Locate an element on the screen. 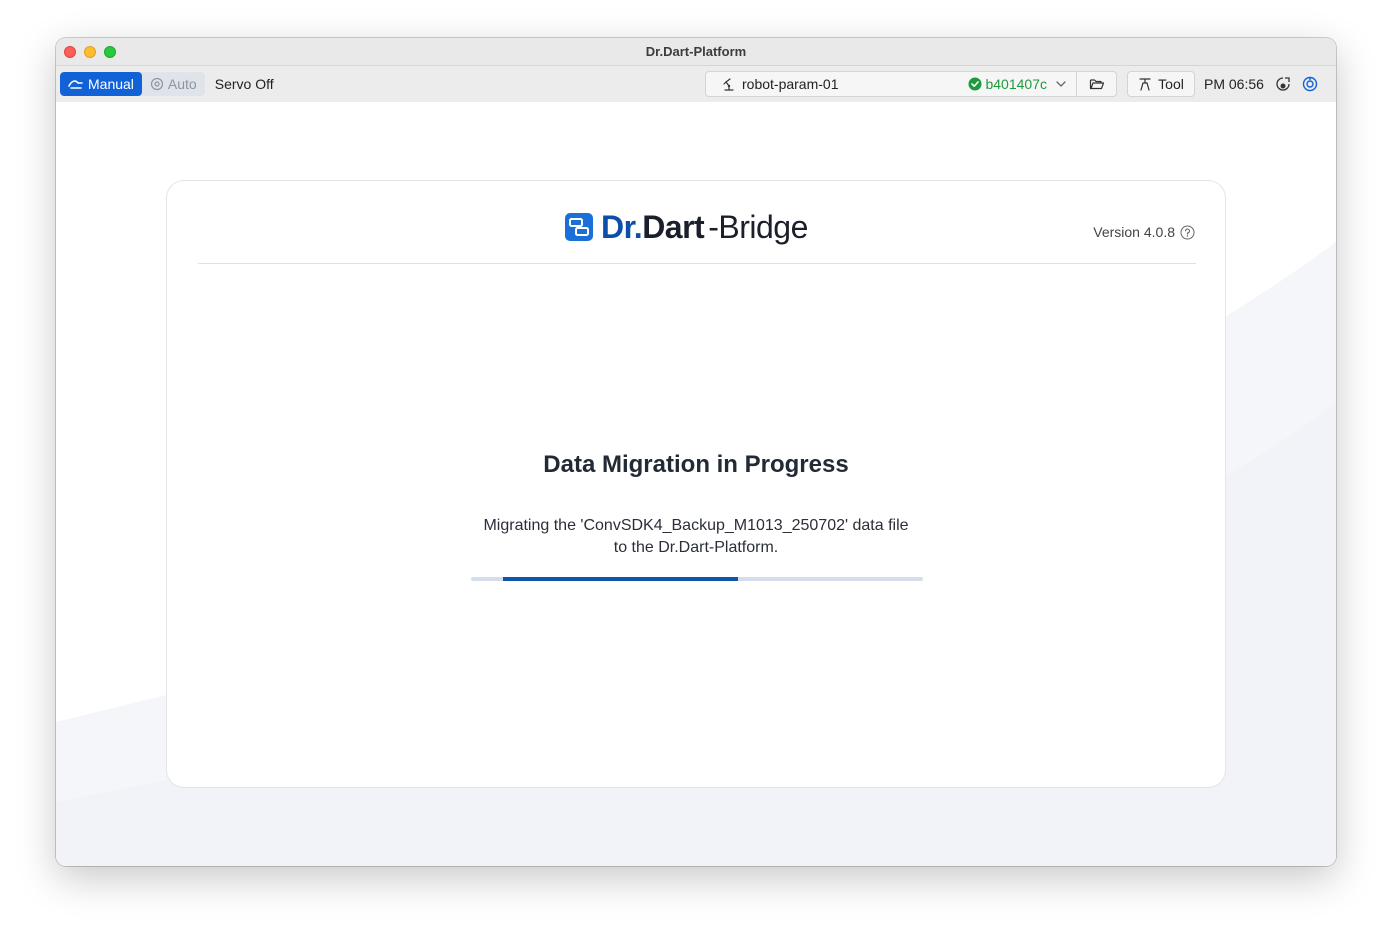 The width and height of the screenshot is (1392, 940). logo-dash: - is located at coordinates (713, 226).